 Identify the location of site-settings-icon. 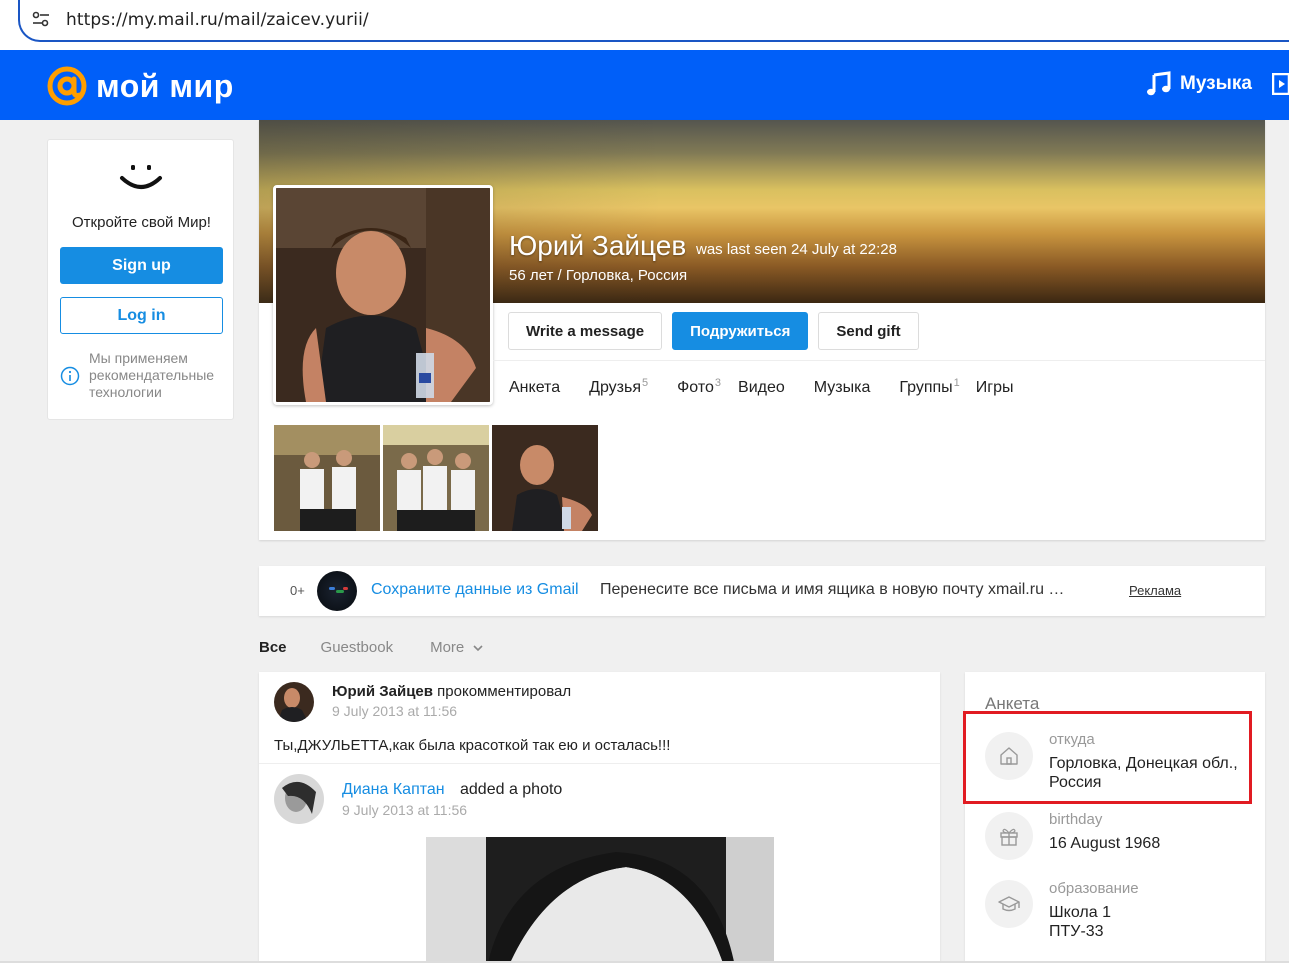
(41, 19).